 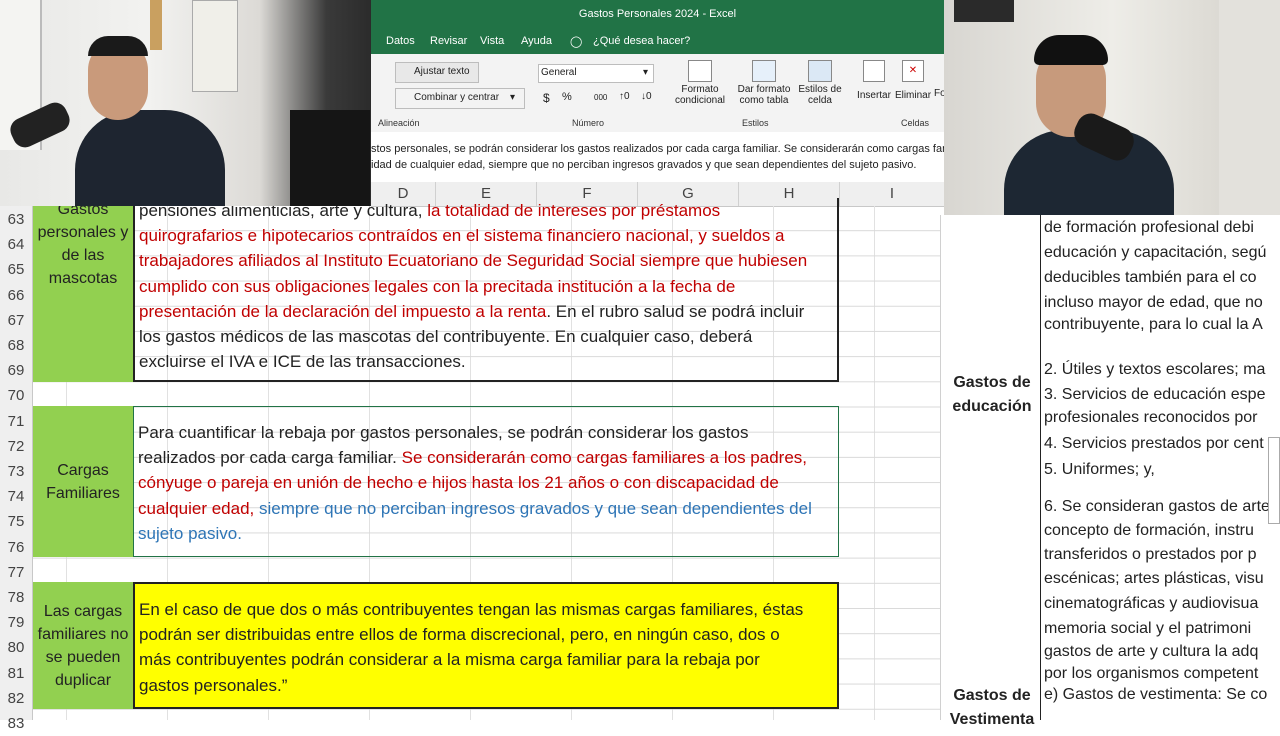 I want to click on label-text: Cargas Familiares, so click(x=83, y=481).